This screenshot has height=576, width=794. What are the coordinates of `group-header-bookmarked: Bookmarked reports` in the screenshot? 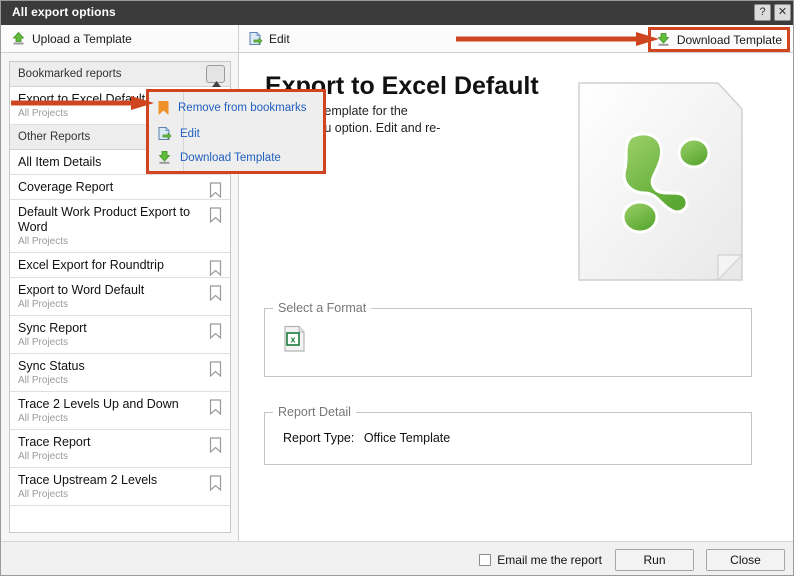 It's located at (120, 74).